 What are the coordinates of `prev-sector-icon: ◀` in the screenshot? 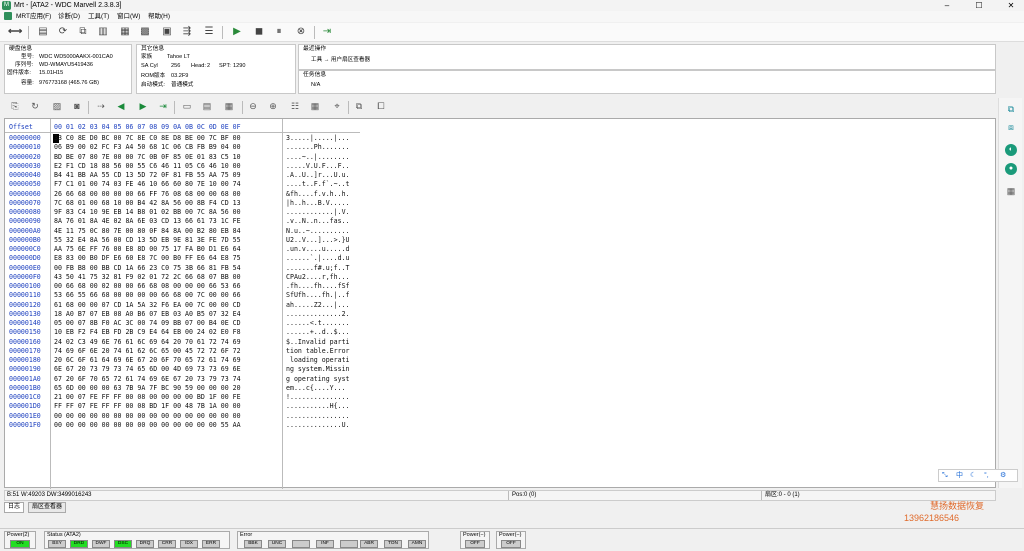 It's located at (121, 106).